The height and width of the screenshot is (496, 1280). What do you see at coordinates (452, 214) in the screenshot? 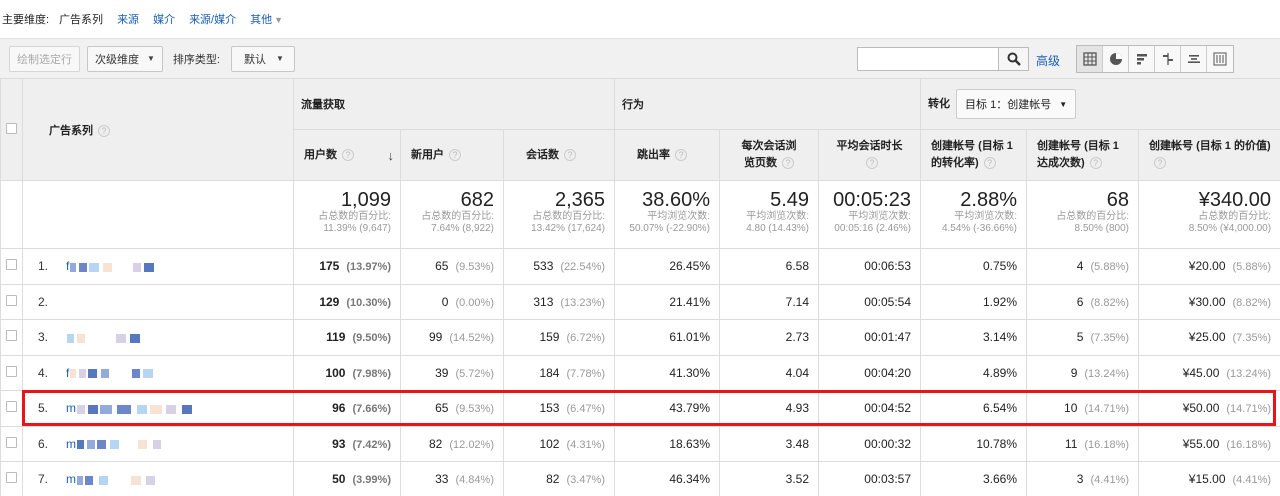
I see `total-new-users: 682 占总数的百分比: 7.64% (8,922)` at bounding box center [452, 214].